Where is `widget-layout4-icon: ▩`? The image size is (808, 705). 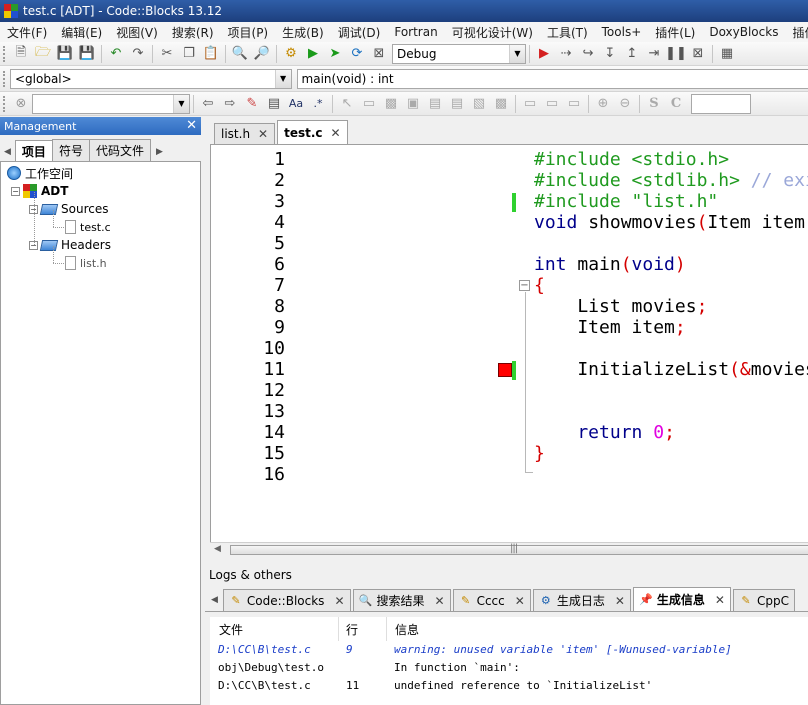 widget-layout4-icon: ▩ is located at coordinates (501, 104).